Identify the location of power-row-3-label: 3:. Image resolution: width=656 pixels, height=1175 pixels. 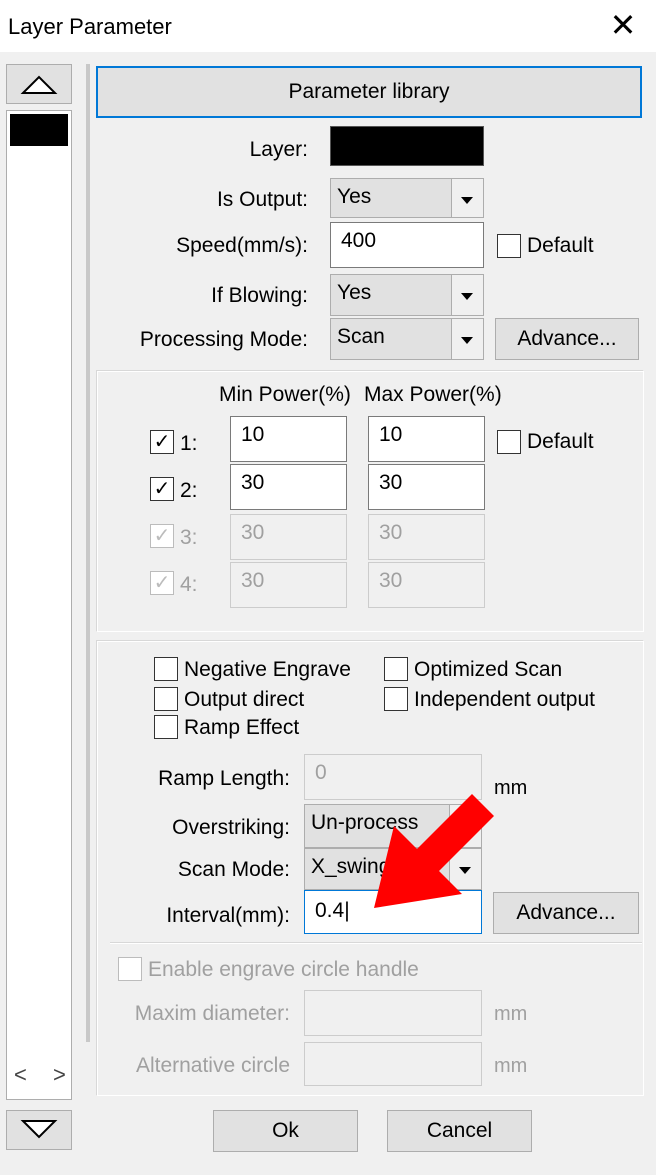
(189, 537).